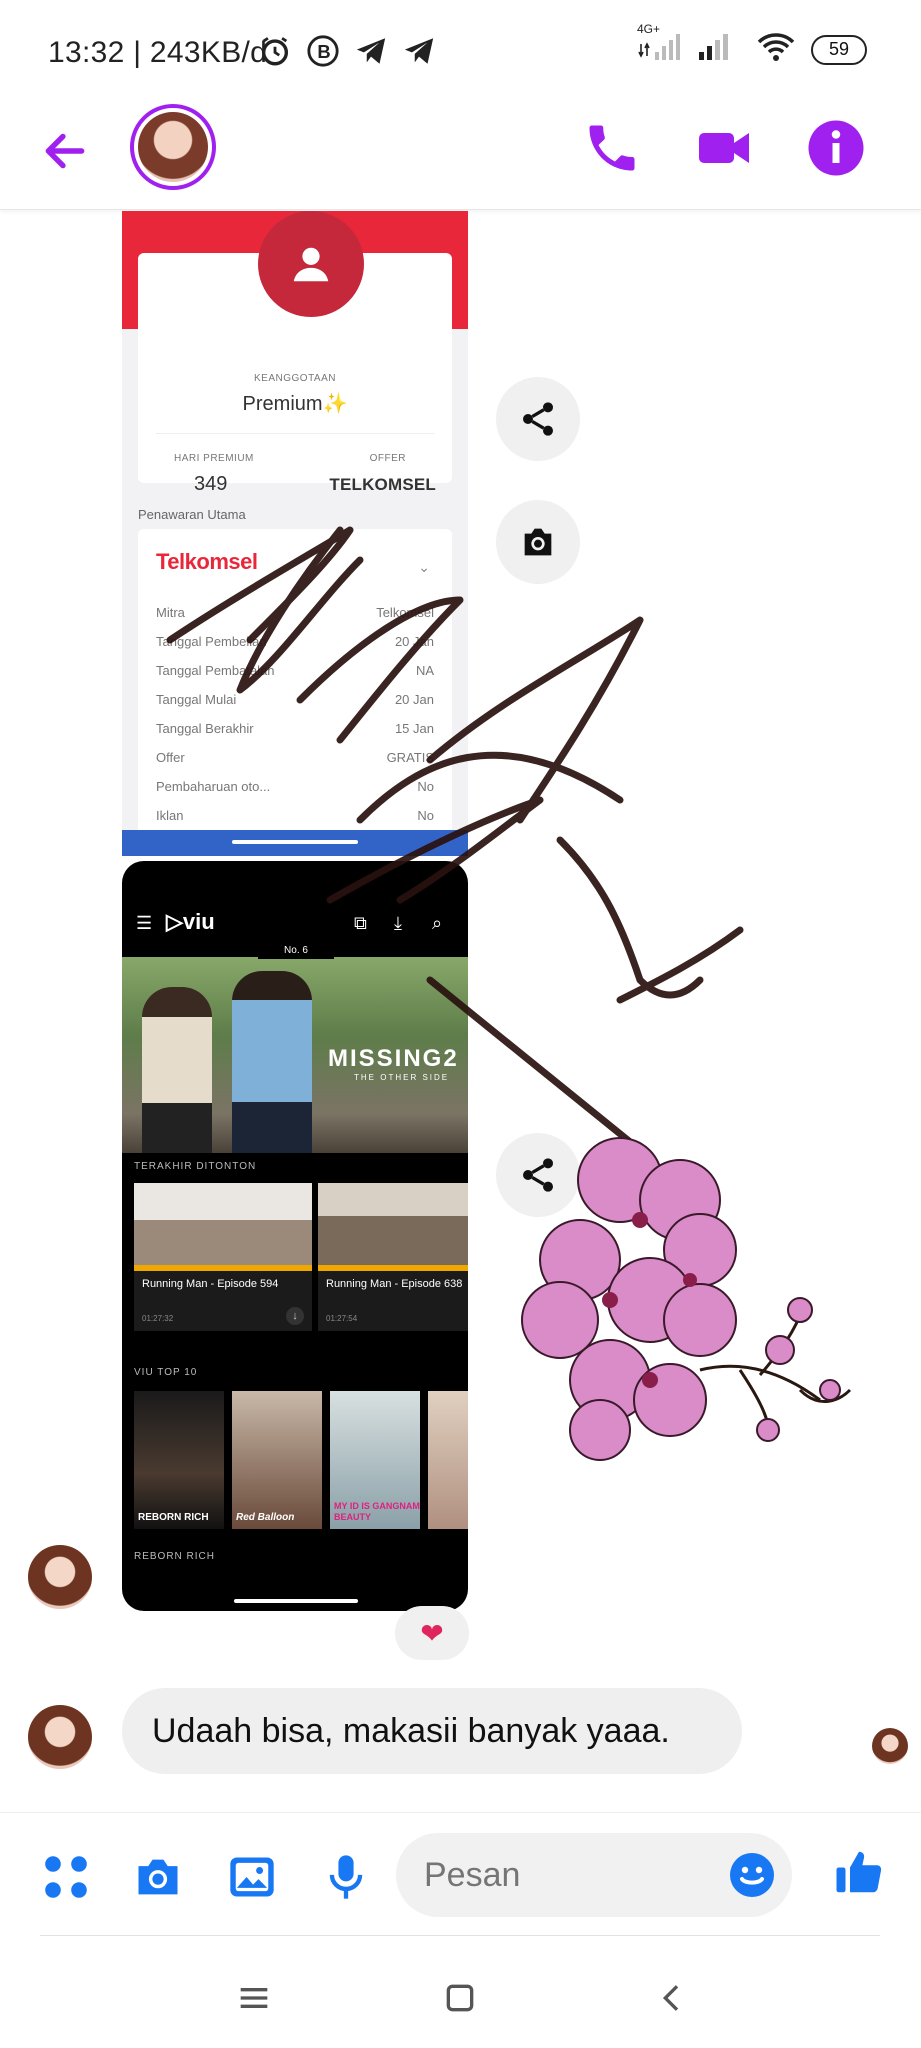  What do you see at coordinates (275, 51) in the screenshot?
I see `alarm-icon` at bounding box center [275, 51].